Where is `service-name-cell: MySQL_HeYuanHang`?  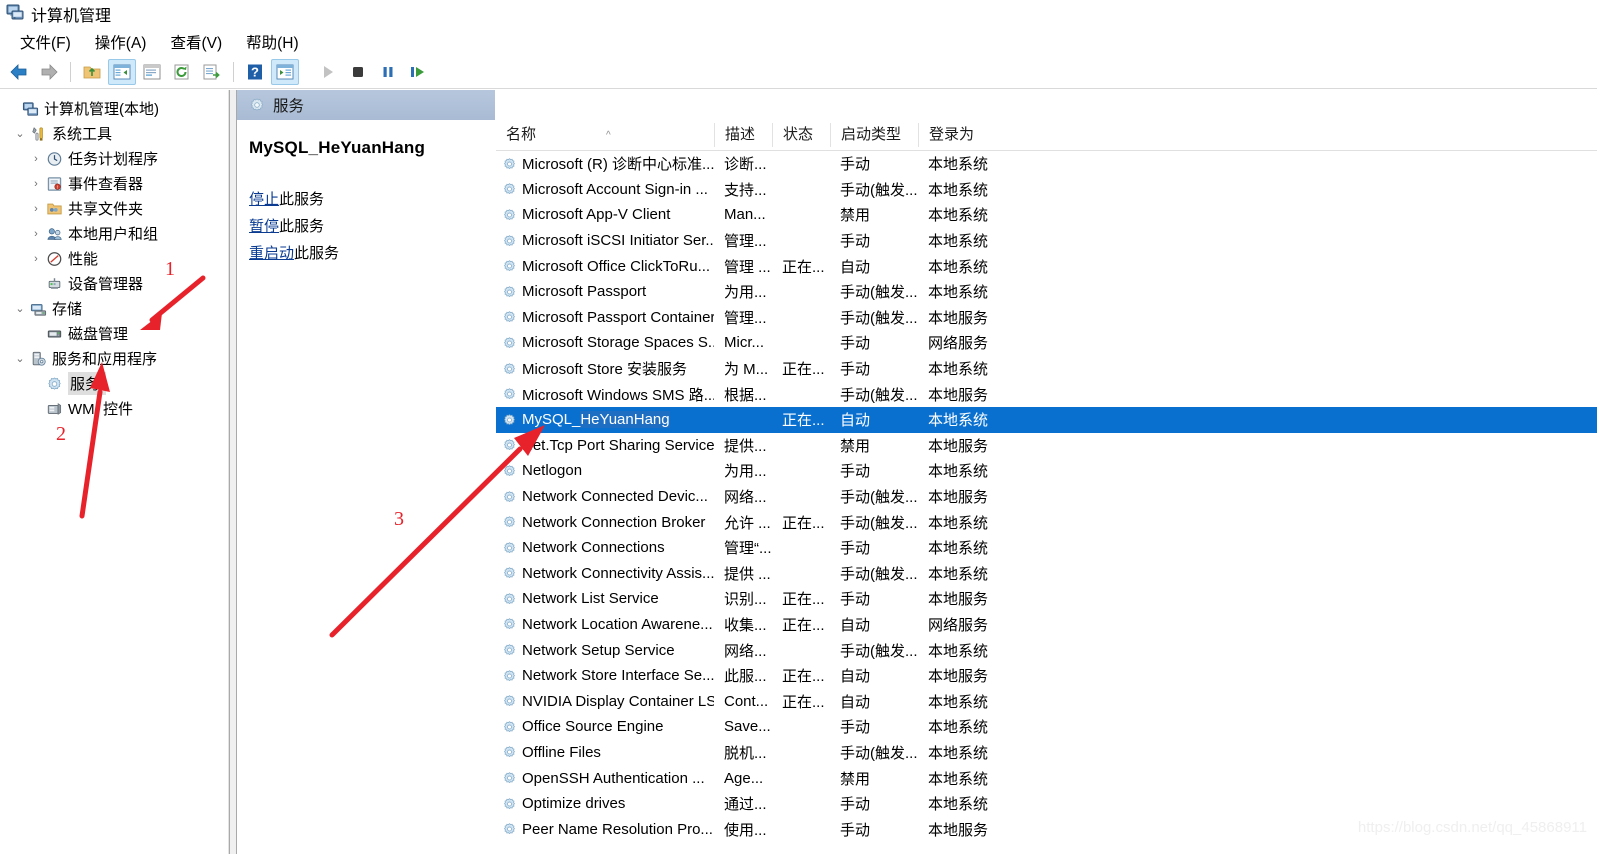
service-name-cell: MySQL_HeYuanHang is located at coordinates (605, 420).